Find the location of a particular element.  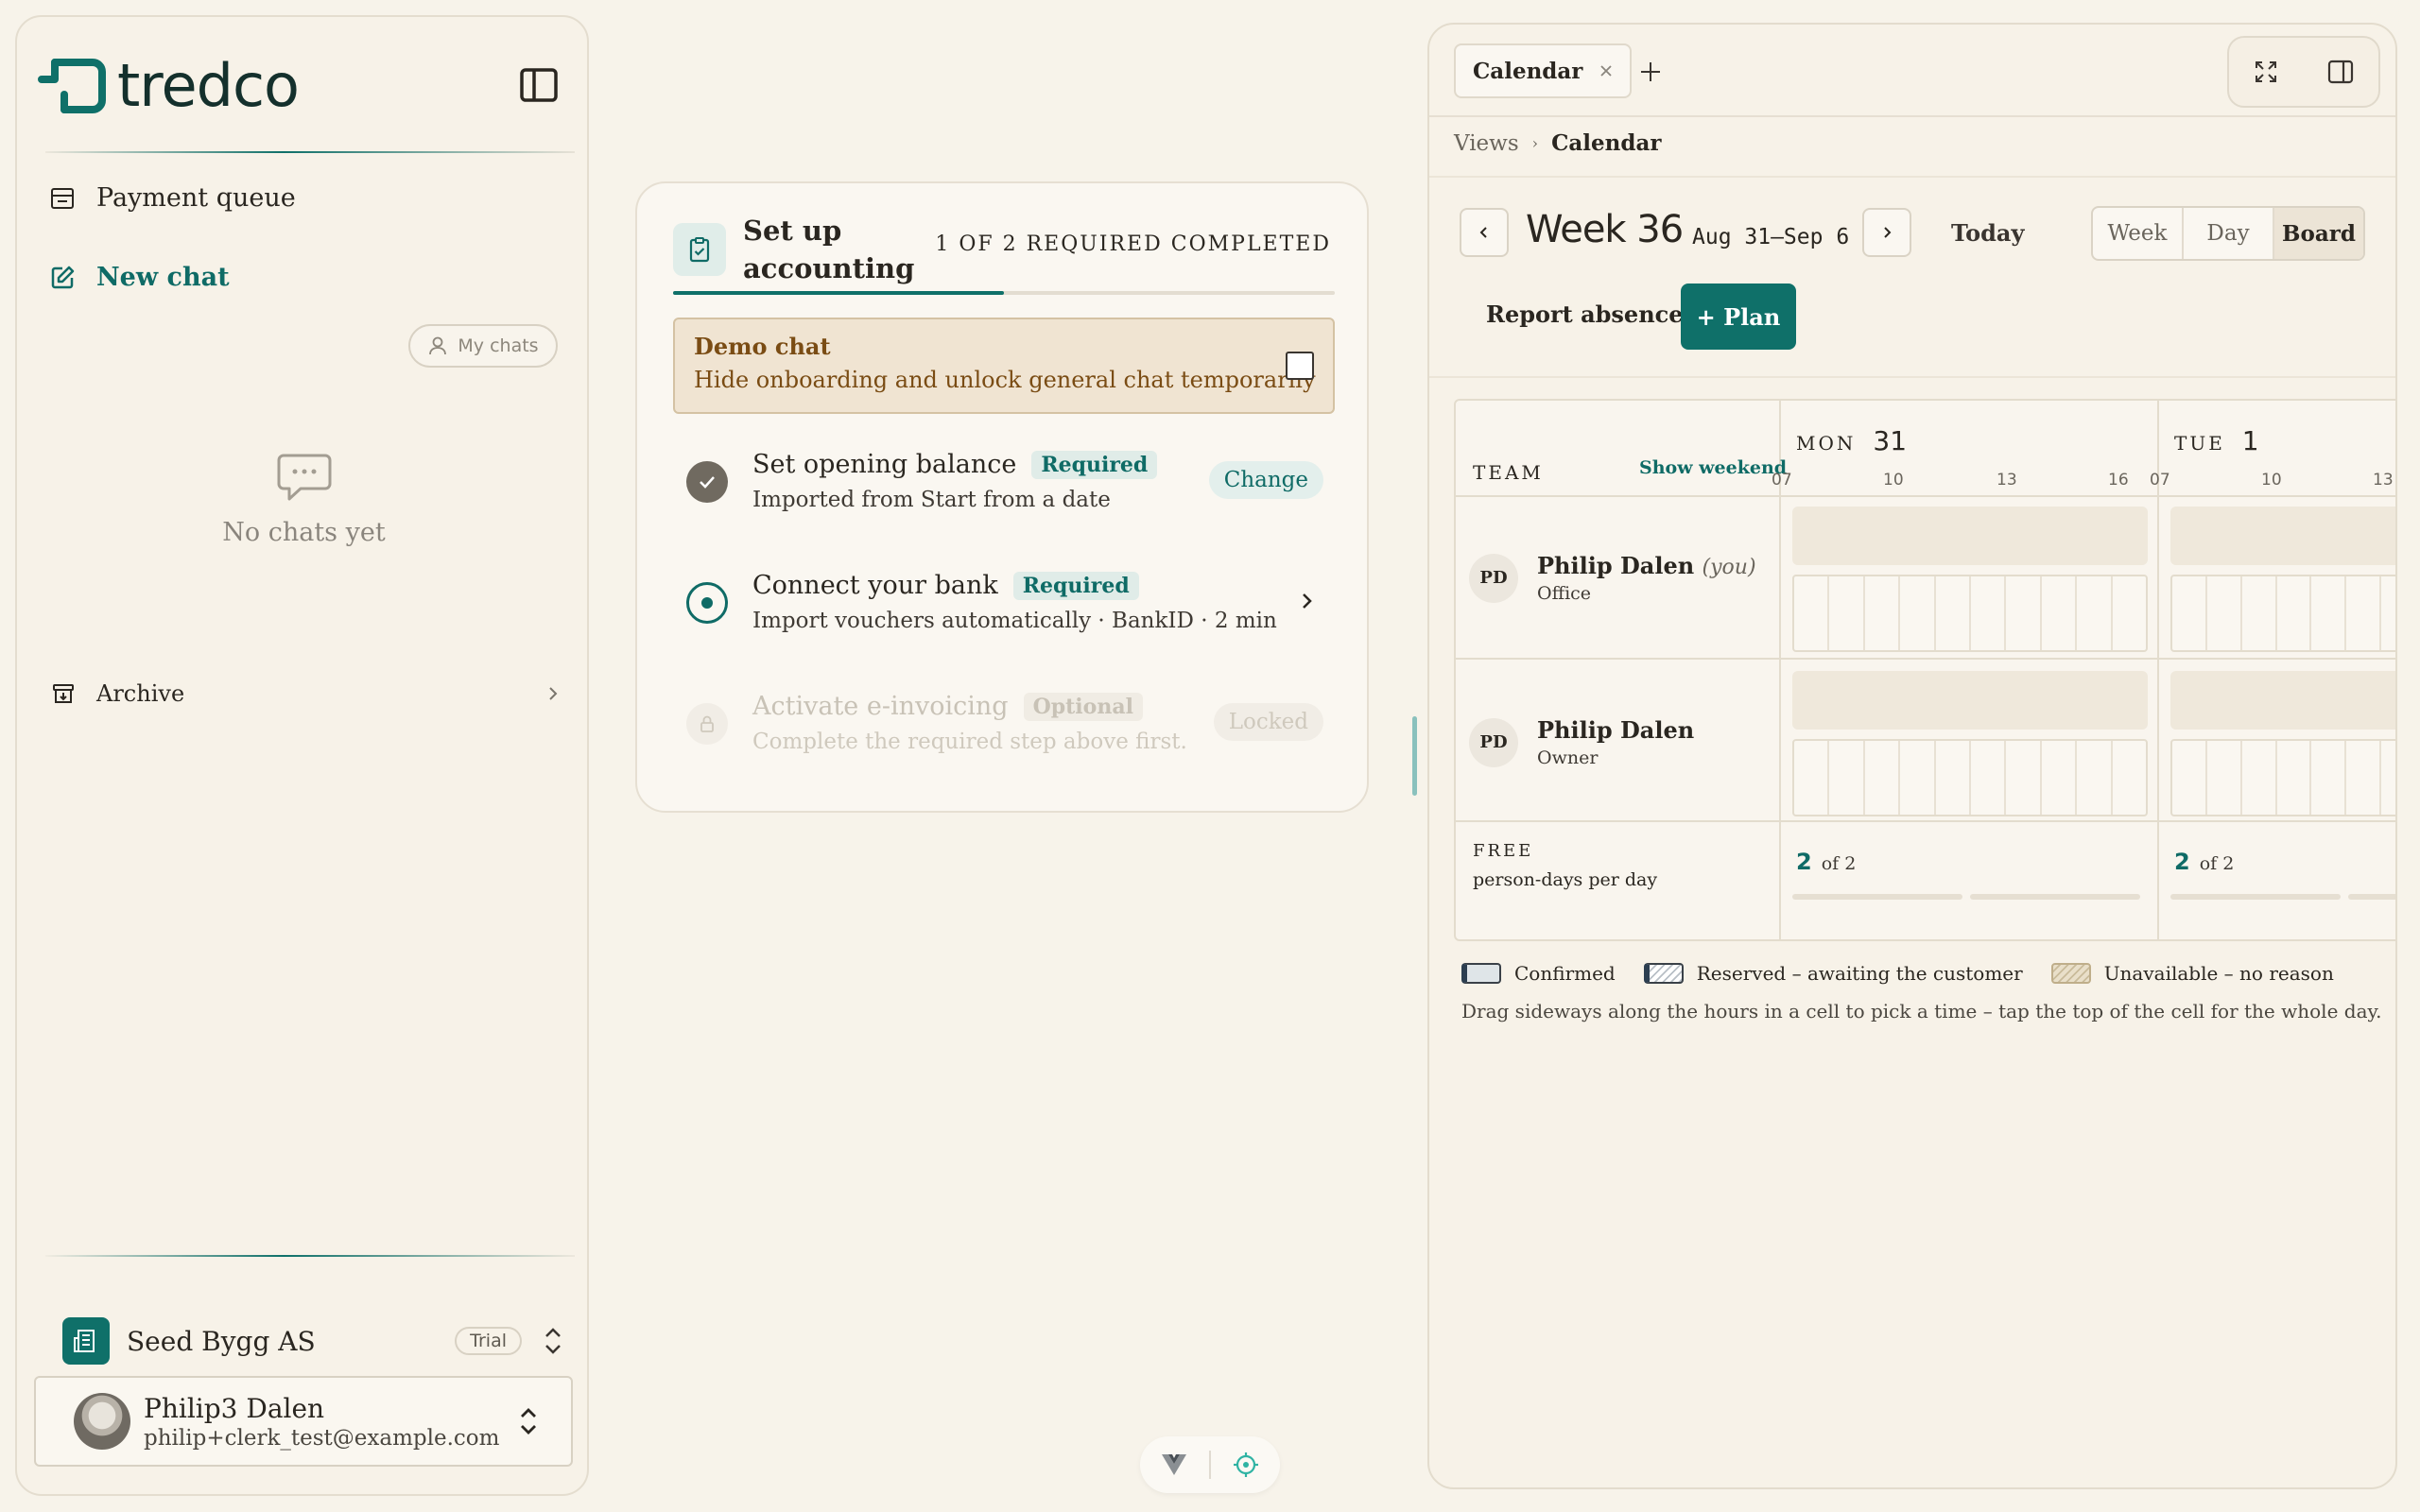

change-button: Change is located at coordinates (1265, 480).